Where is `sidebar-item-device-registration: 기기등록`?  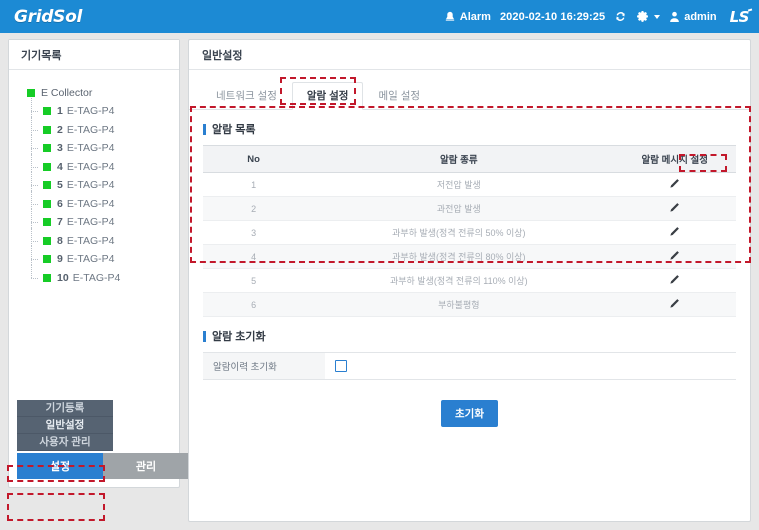
sidebar-item-device-registration: 기기등록 is located at coordinates (65, 408).